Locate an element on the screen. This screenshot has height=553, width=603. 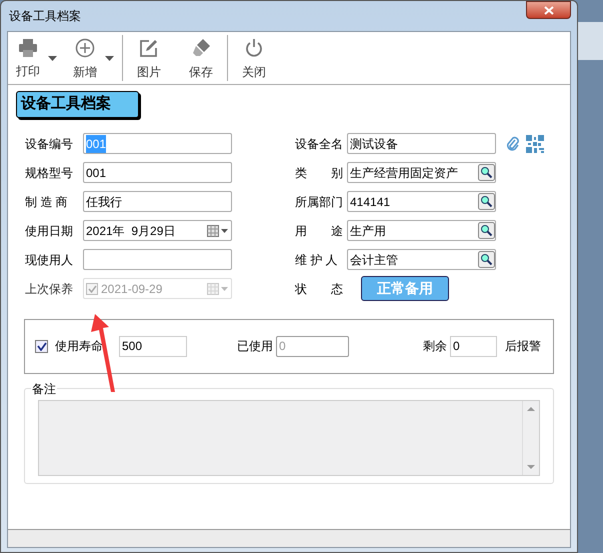
toolbar-button: 图片 is located at coordinates (149, 58).